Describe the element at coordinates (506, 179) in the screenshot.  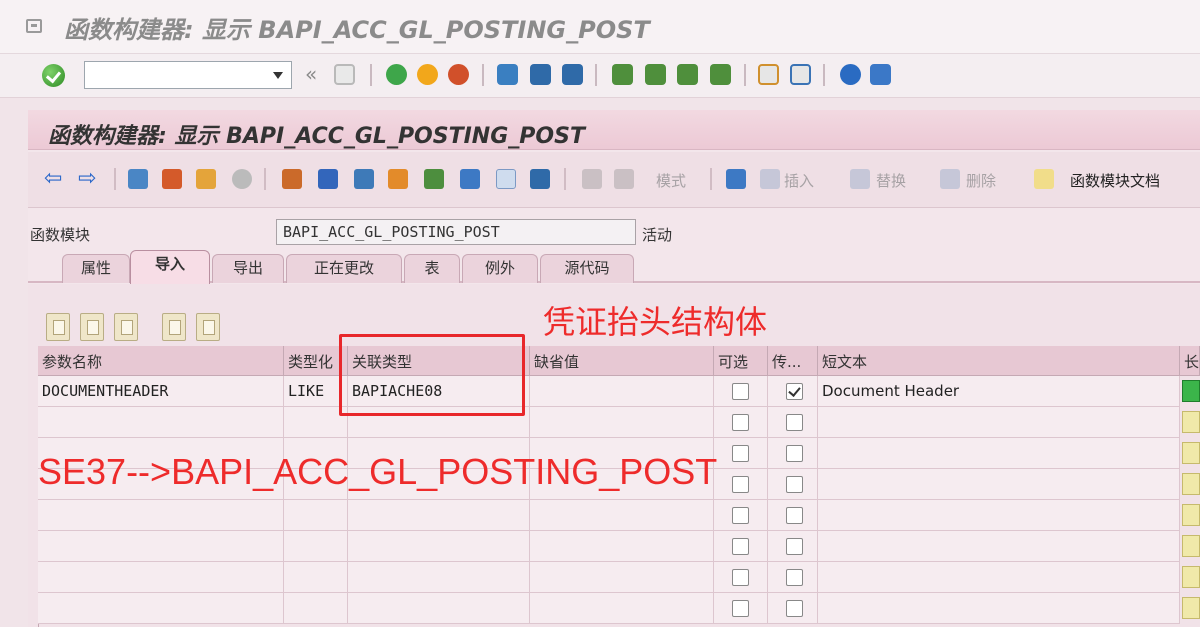
I see `window-icon` at that location.